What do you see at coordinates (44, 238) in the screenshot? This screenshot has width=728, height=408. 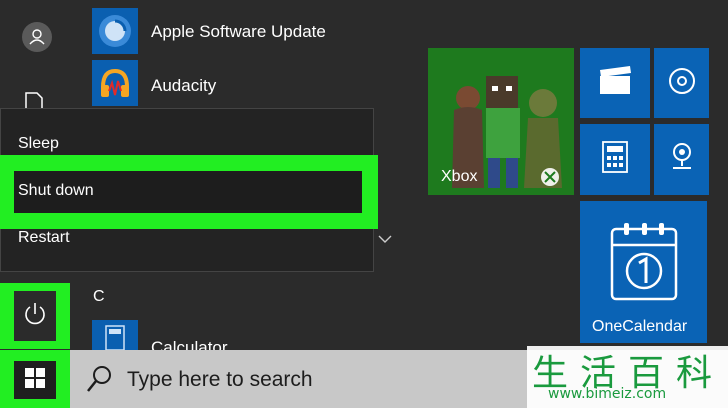 I see `restart-option: Restart` at bounding box center [44, 238].